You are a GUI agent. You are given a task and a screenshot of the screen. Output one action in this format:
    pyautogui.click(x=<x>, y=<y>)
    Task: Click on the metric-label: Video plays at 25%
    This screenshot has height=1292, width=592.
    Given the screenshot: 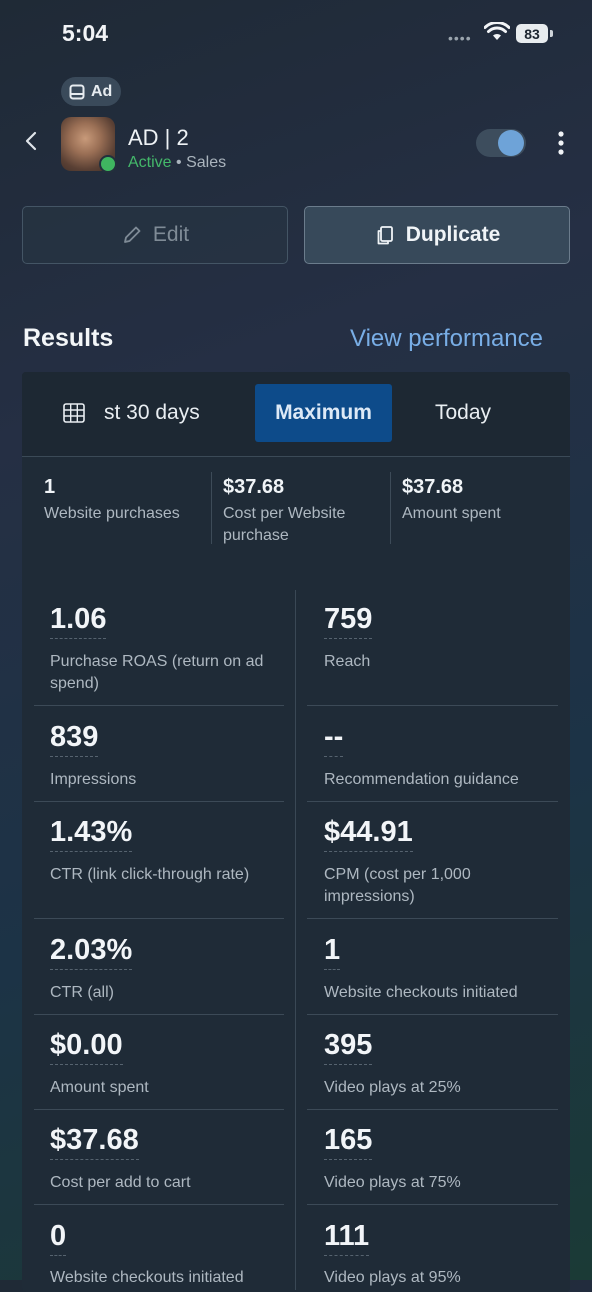 What is the action you would take?
    pyautogui.click(x=392, y=1087)
    